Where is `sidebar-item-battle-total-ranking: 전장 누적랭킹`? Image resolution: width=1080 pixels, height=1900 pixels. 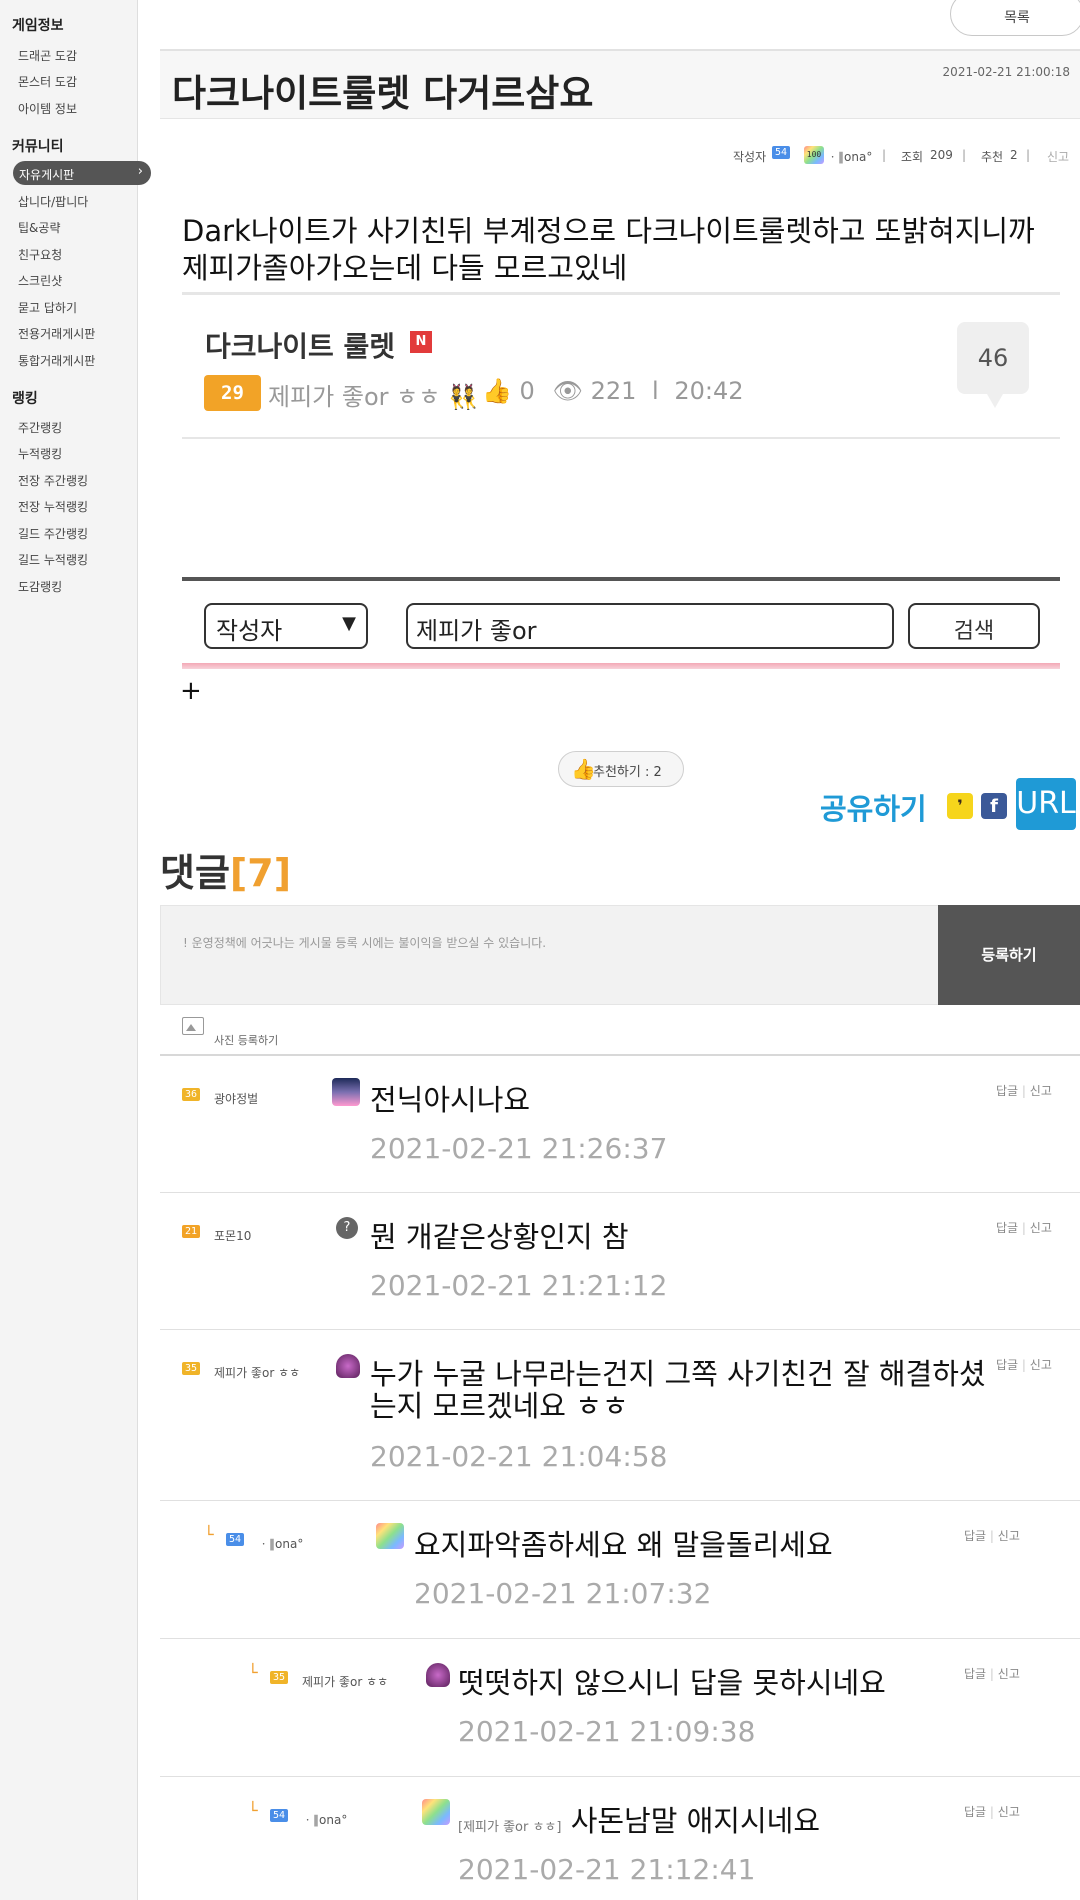
sidebar-item-battle-total-ranking: 전장 누적랭킹 is located at coordinates (53, 506).